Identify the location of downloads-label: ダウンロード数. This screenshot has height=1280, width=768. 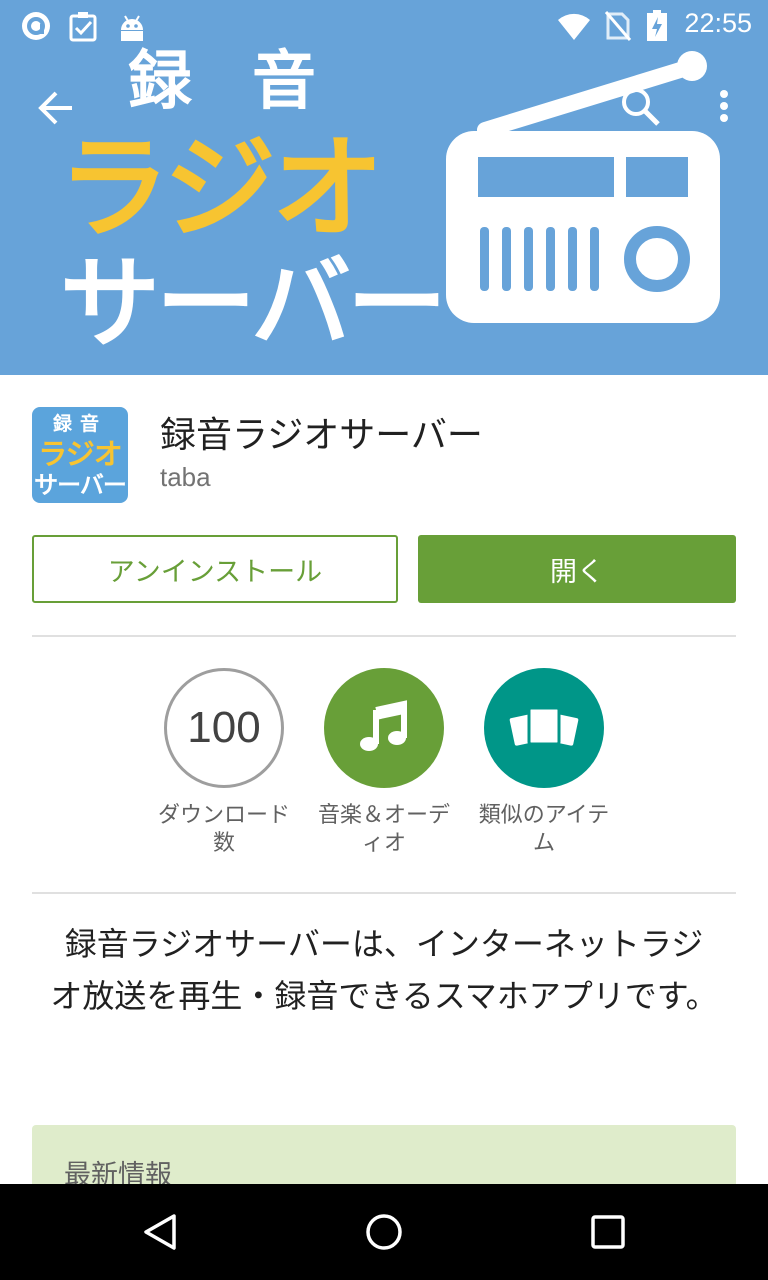
(223, 829).